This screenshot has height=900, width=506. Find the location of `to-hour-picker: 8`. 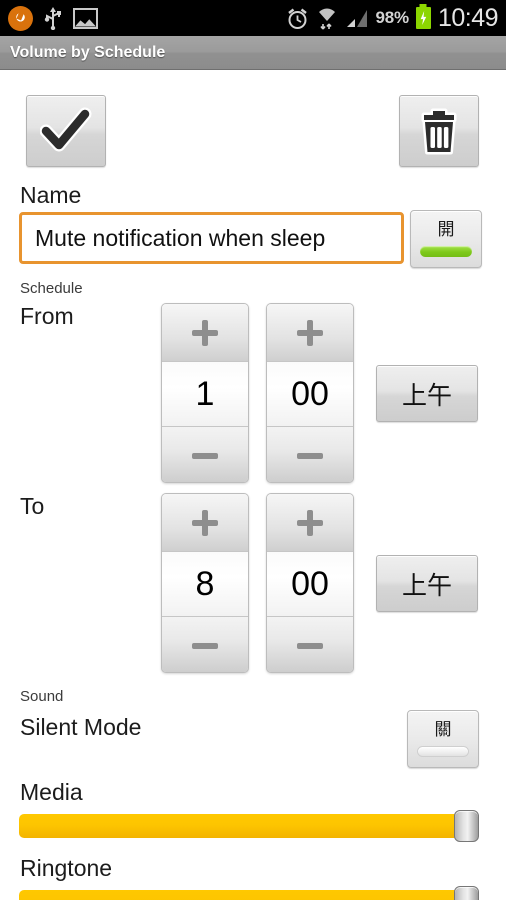

to-hour-picker: 8 is located at coordinates (205, 583).